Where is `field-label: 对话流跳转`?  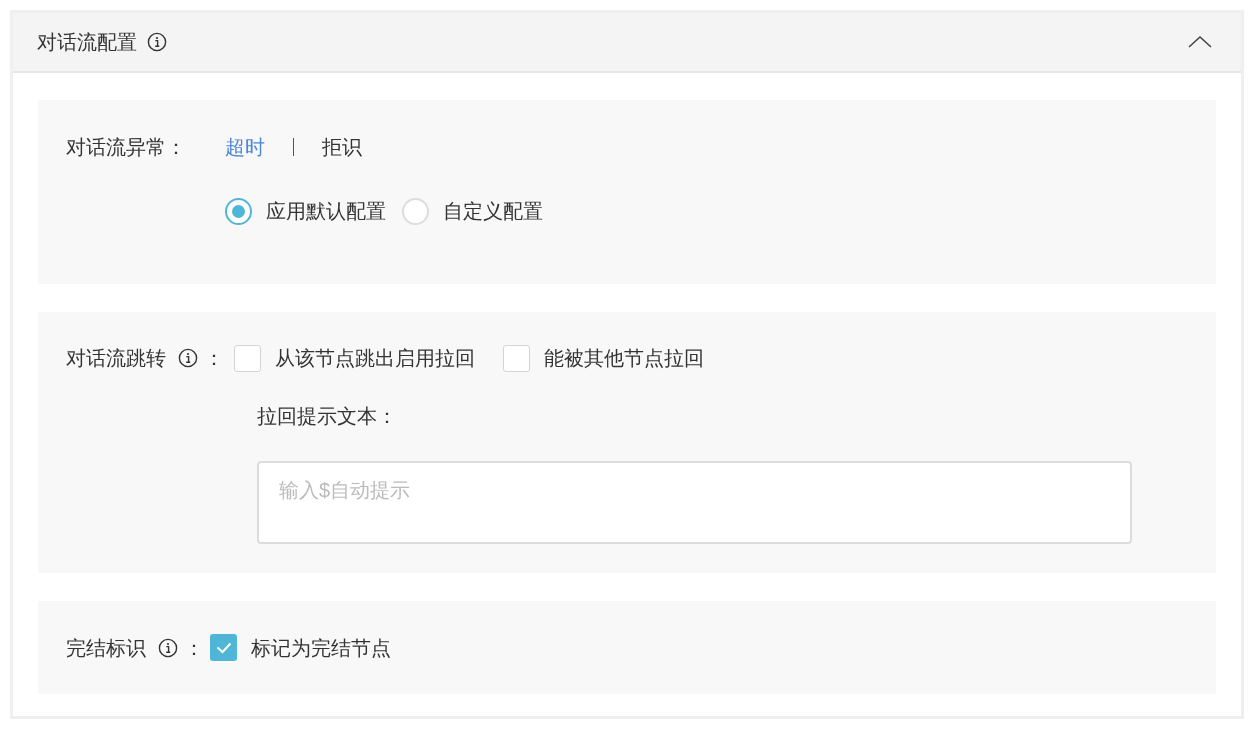 field-label: 对话流跳转 is located at coordinates (116, 358).